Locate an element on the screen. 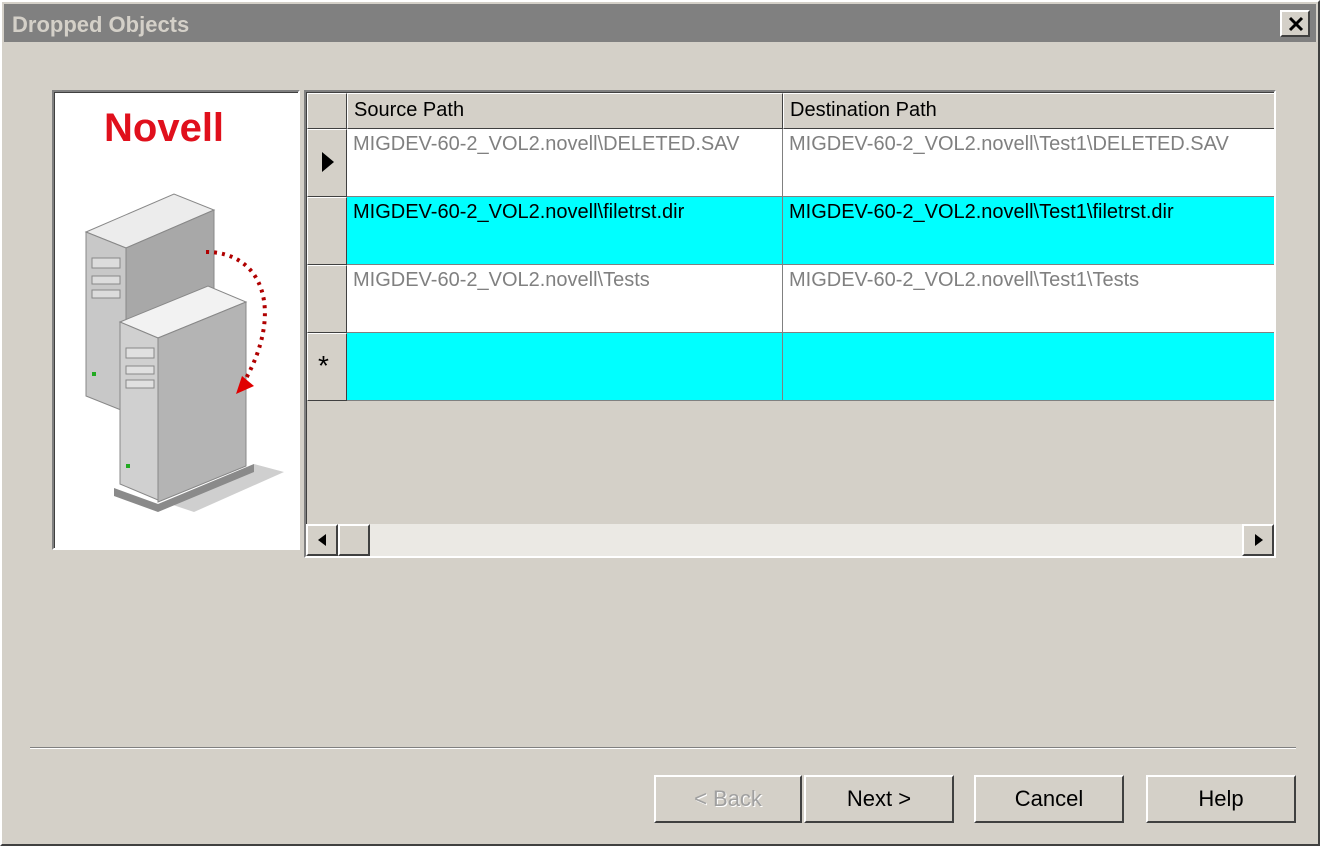 The width and height of the screenshot is (1320, 846). button-separator is located at coordinates (663, 748).